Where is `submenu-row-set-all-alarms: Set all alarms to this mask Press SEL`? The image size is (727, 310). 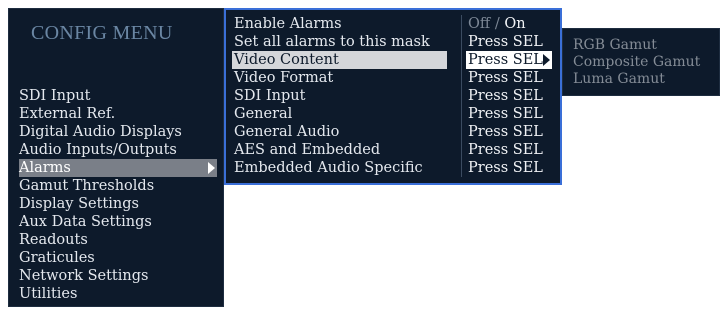 submenu-row-set-all-alarms: Set all alarms to this mask Press SEL is located at coordinates (395, 42).